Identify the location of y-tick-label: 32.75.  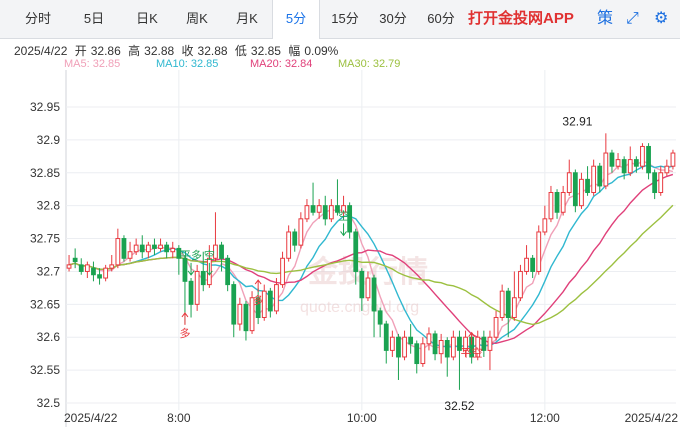
(45, 239).